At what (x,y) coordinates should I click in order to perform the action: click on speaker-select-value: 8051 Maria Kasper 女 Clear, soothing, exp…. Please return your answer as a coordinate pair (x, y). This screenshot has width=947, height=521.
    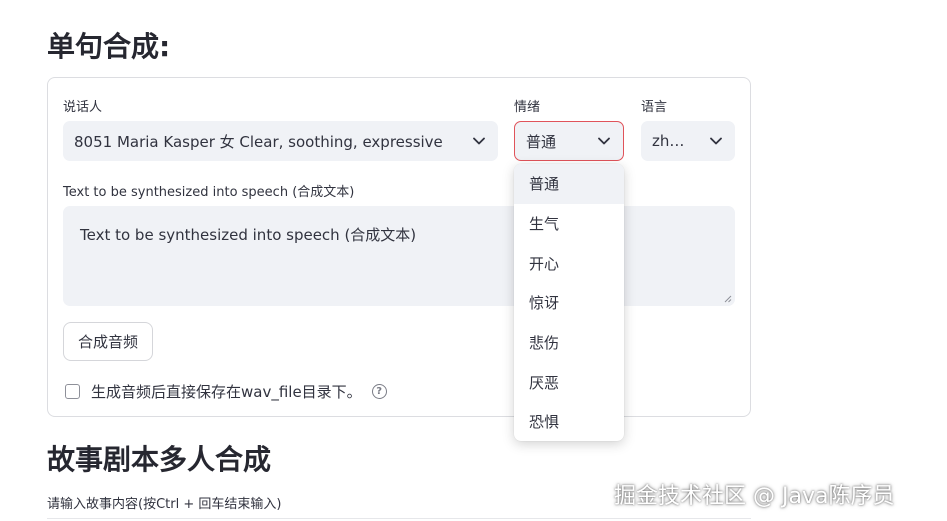
    Looking at the image, I should click on (258, 141).